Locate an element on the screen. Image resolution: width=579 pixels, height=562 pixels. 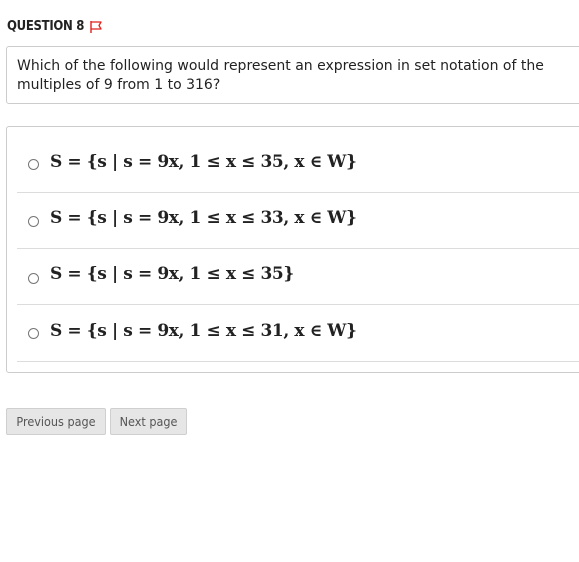
next-page-button: Next page is located at coordinates (148, 421).